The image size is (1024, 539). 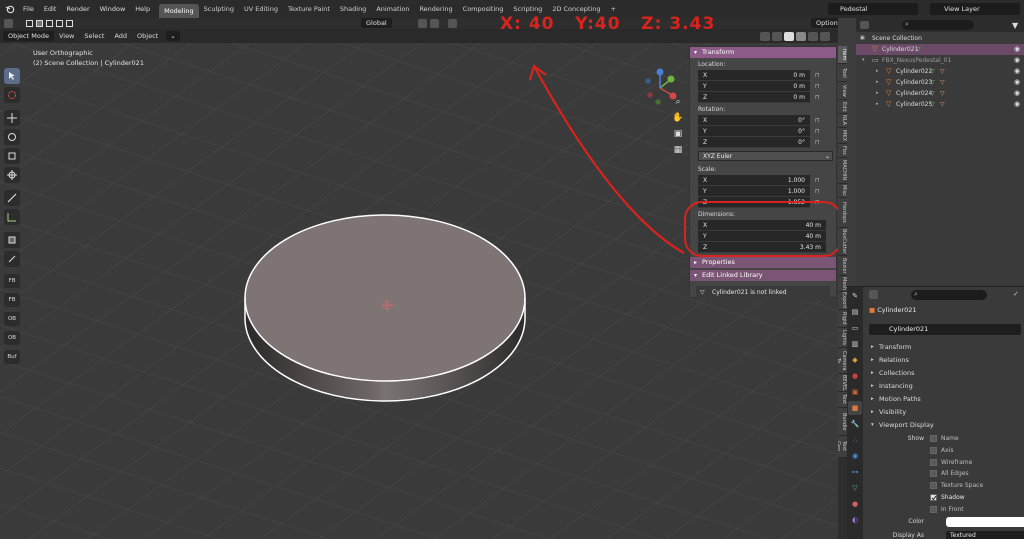 I want to click on sidebar-tab-item: Item, so click(x=842, y=55).